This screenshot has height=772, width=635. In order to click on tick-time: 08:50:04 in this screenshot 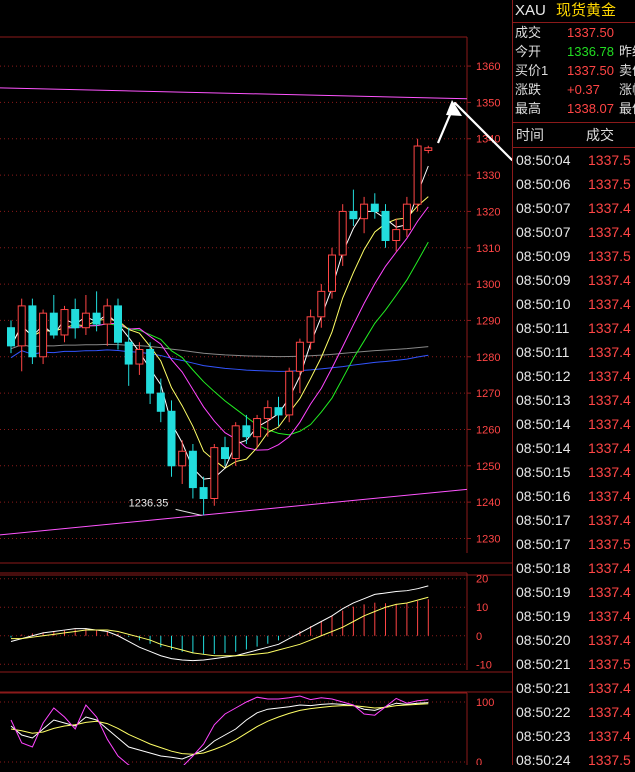, I will do `click(543, 160)`.